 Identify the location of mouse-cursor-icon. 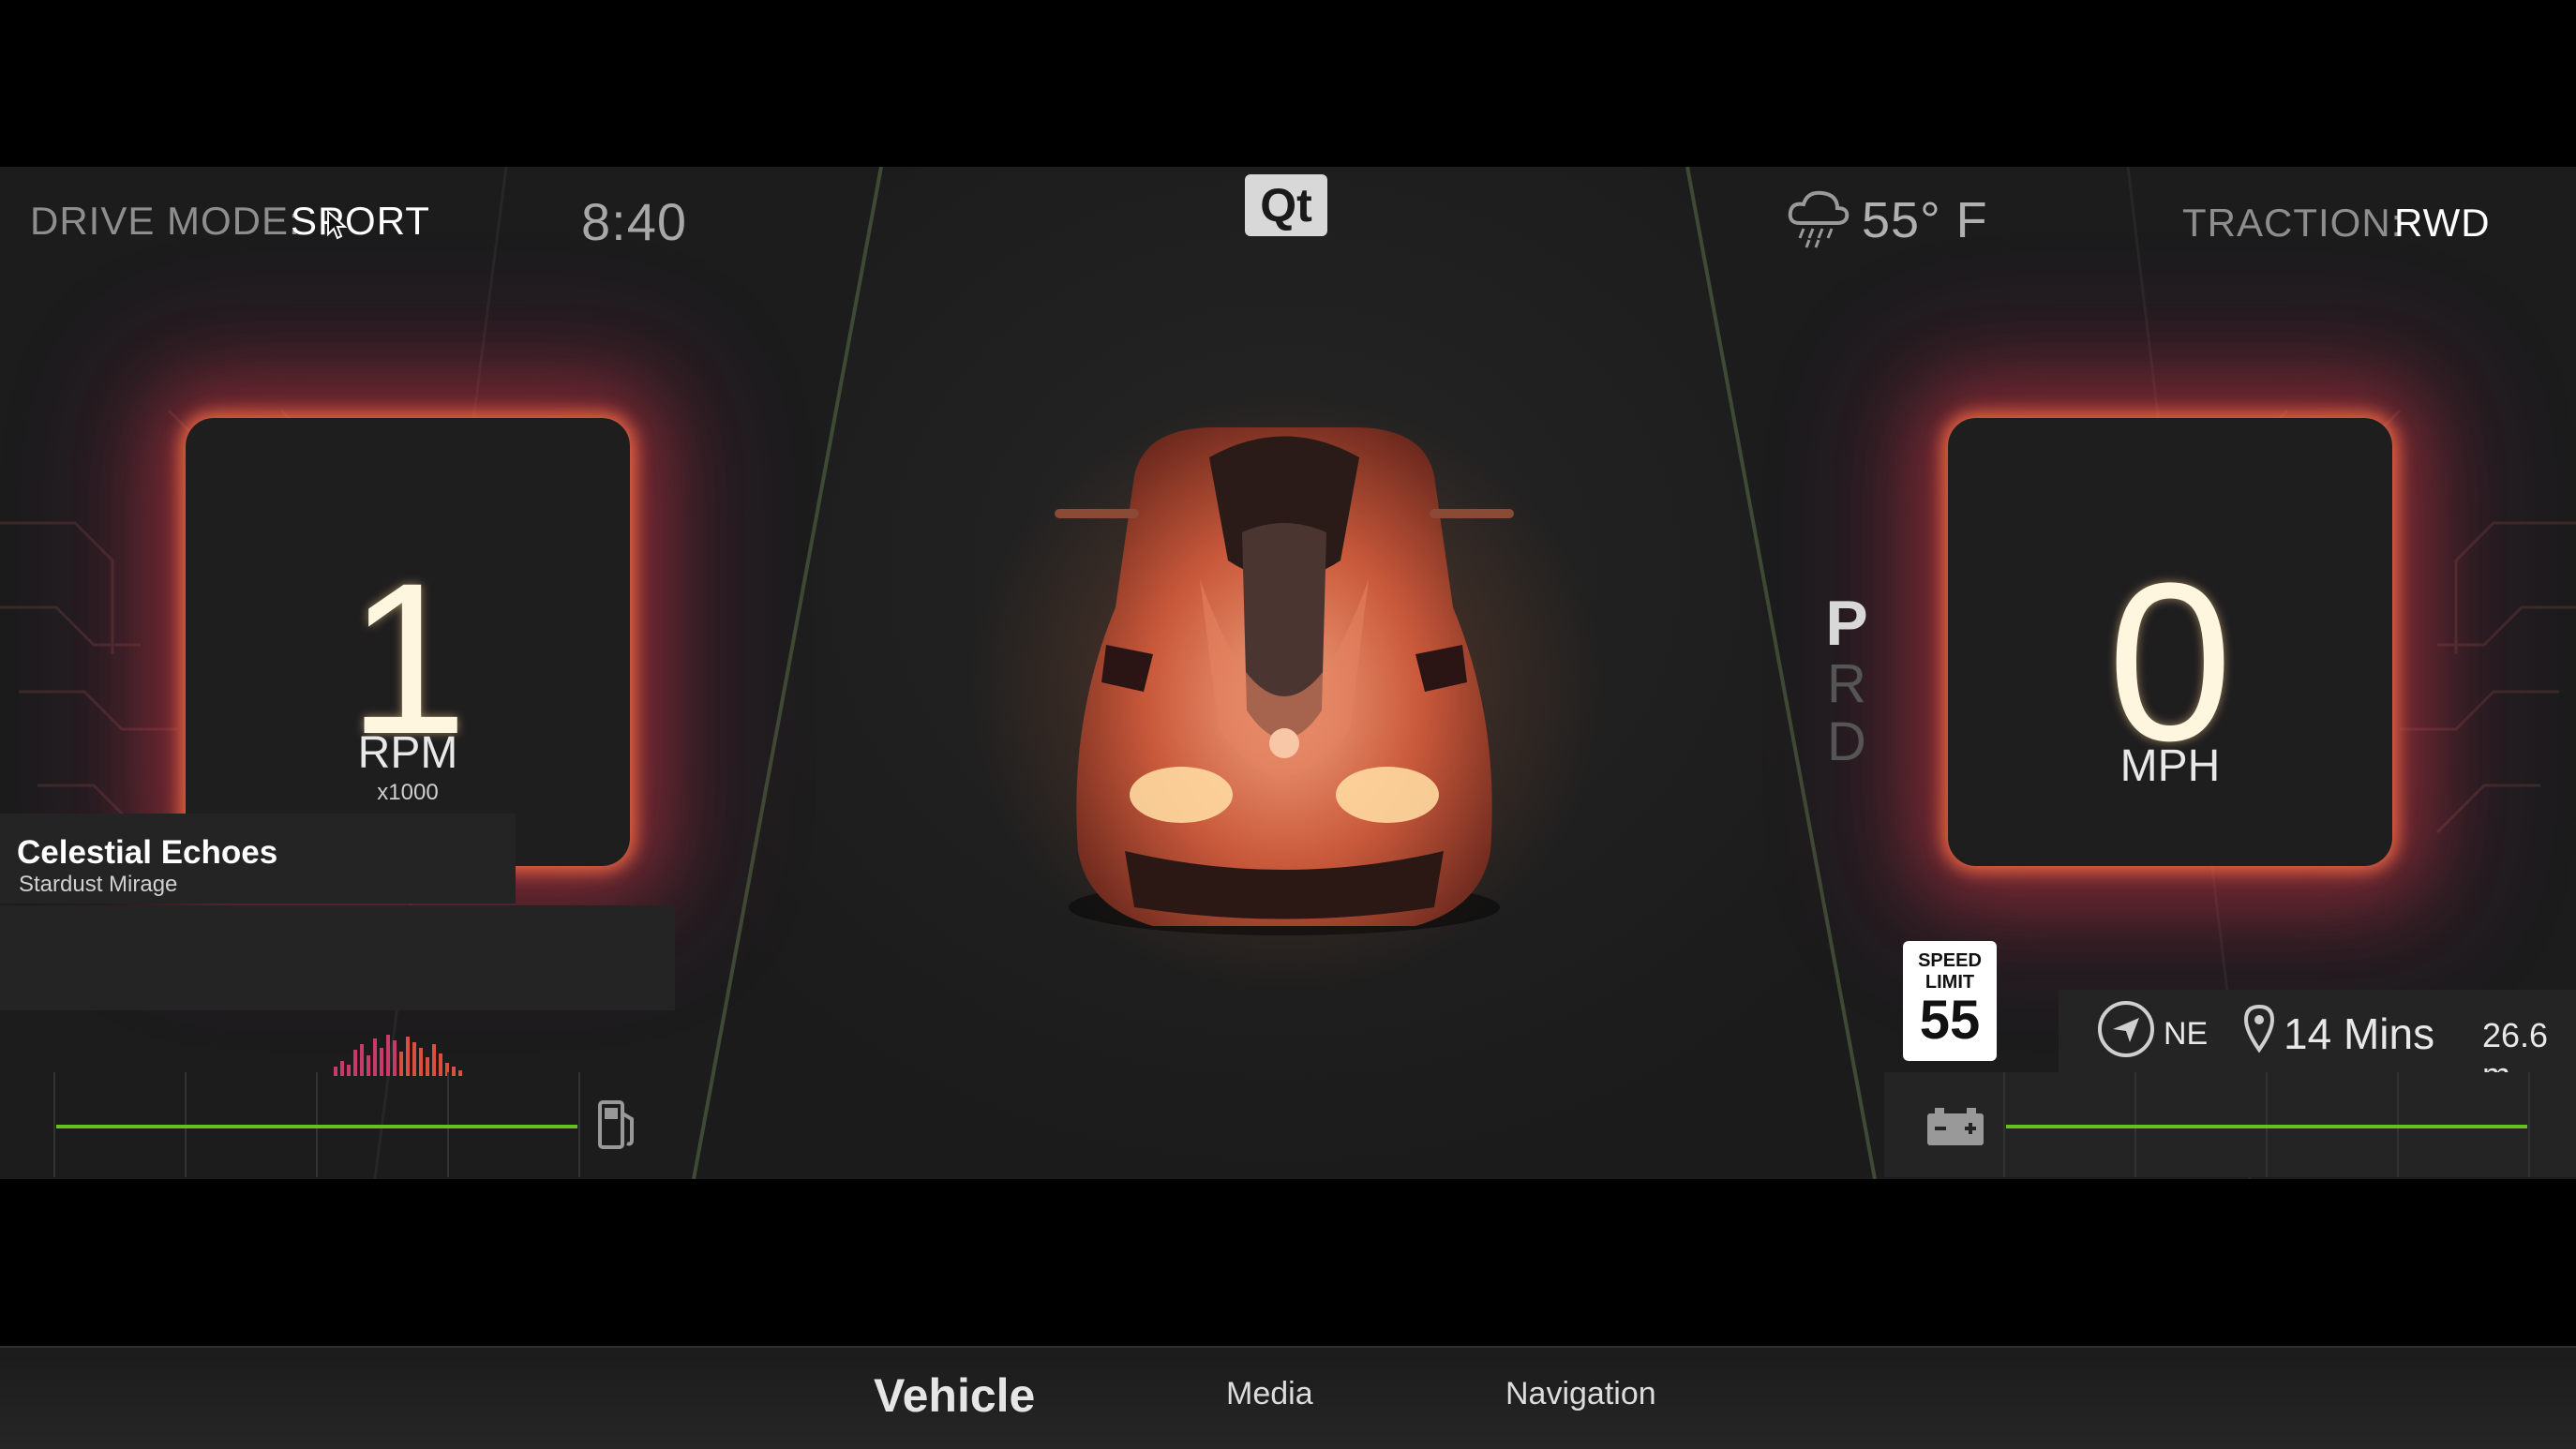
(337, 225).